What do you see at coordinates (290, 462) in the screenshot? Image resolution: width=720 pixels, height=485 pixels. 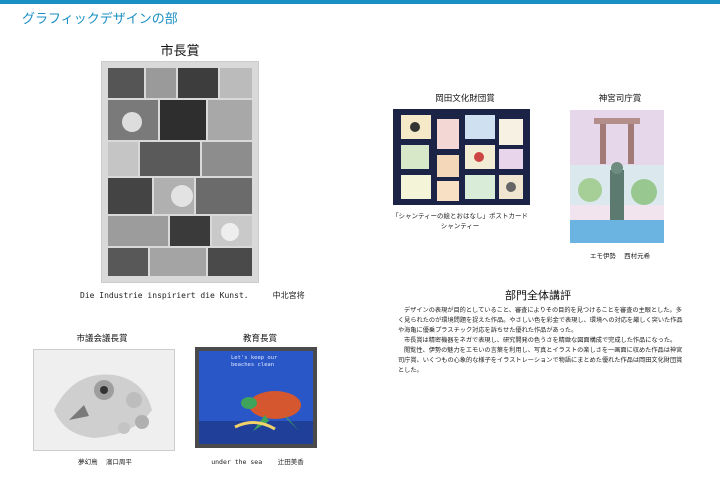 I see `education-award-author: 辻田美香` at bounding box center [290, 462].